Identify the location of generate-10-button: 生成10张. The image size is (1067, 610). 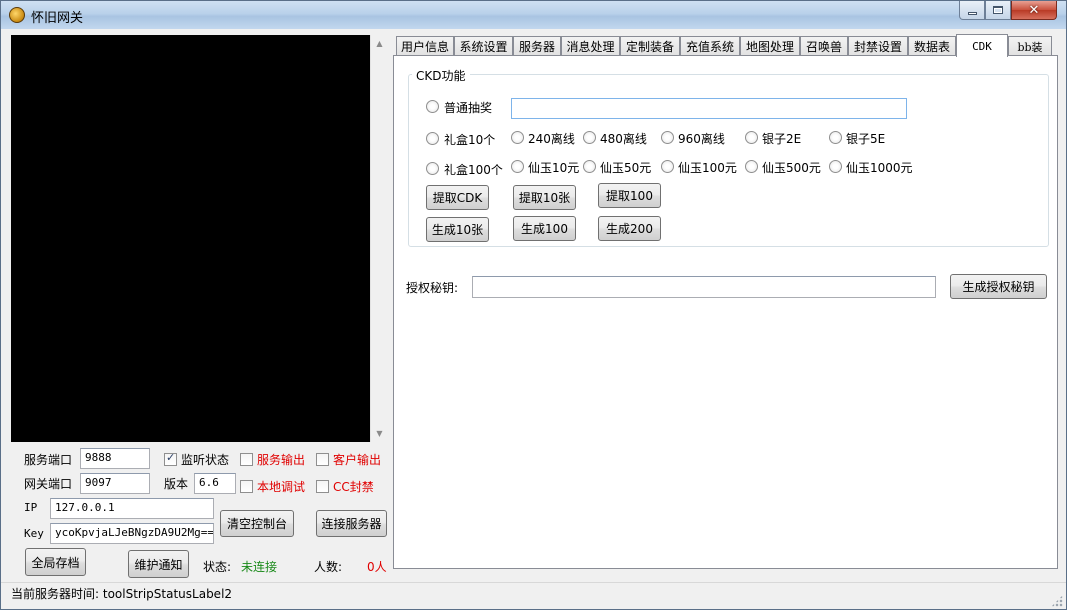
(457, 229).